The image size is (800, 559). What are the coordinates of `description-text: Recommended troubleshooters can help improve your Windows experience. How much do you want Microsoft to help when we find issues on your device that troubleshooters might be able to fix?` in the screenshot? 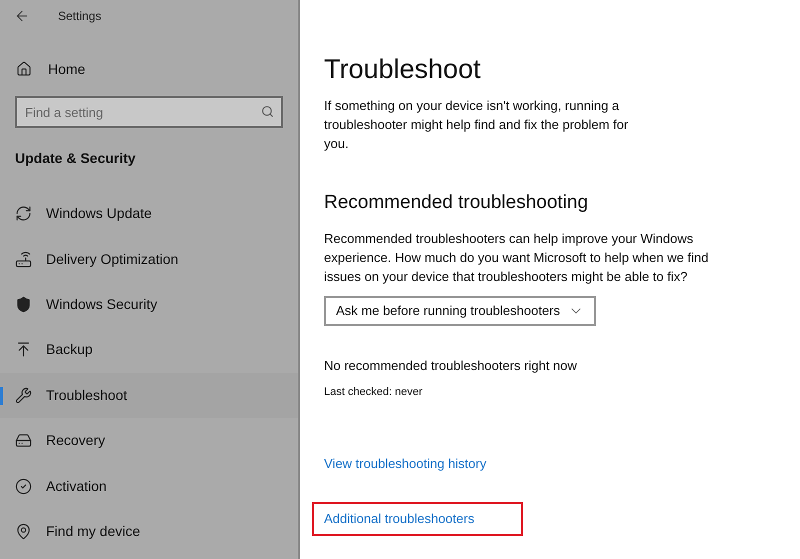 It's located at (517, 258).